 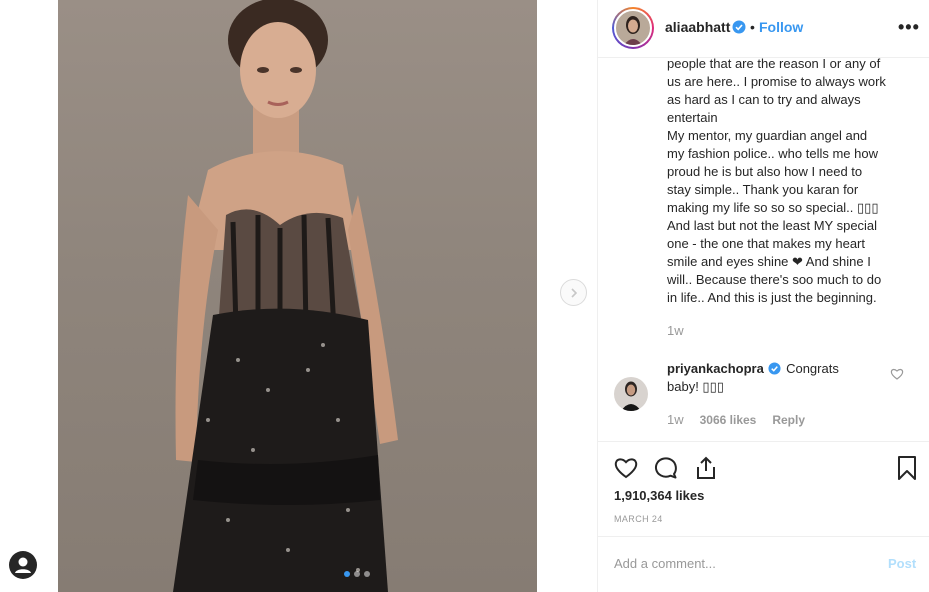 What do you see at coordinates (706, 468) in the screenshot?
I see `share-icon` at bounding box center [706, 468].